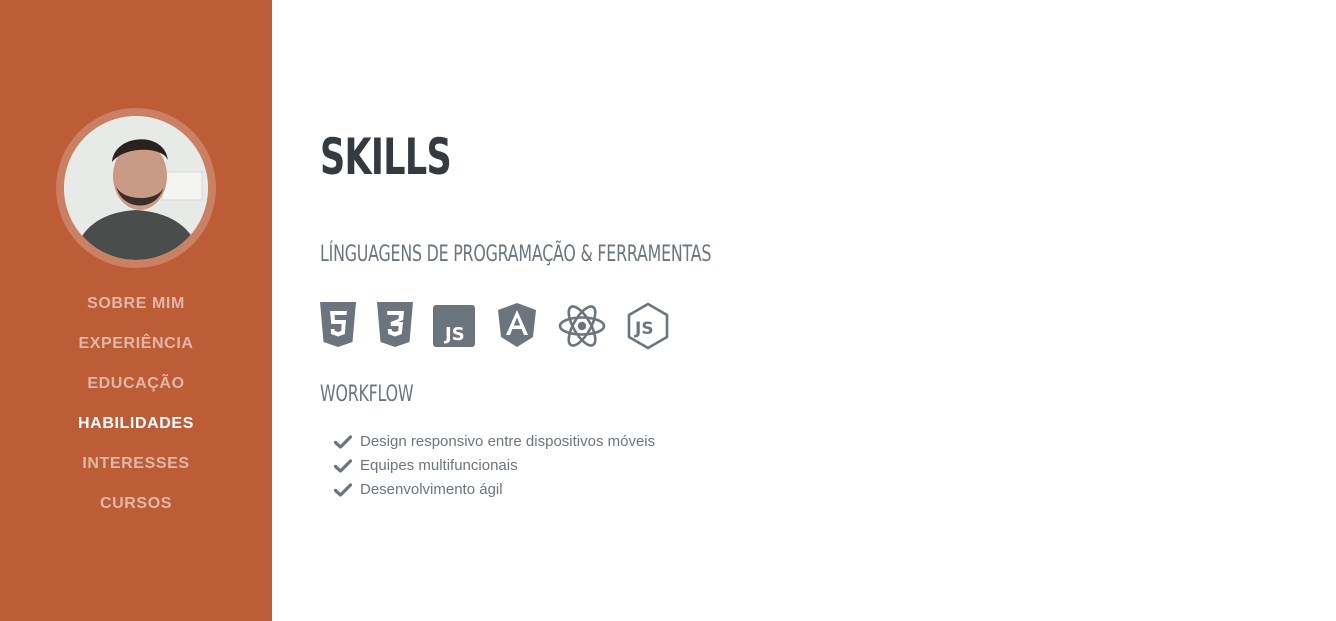  Describe the element at coordinates (136, 468) in the screenshot. I see `nav-item-interesses: INTERESSES` at that location.